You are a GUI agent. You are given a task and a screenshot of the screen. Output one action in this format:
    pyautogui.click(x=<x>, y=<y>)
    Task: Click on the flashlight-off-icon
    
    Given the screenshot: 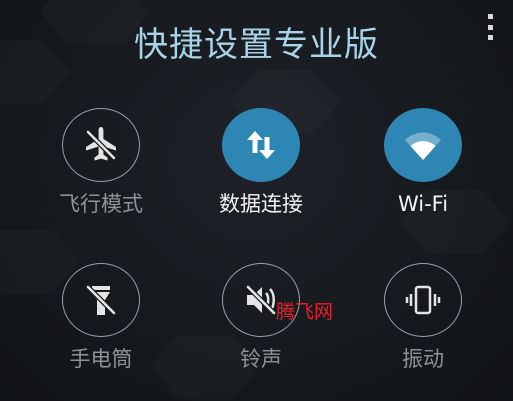 What is the action you would take?
    pyautogui.click(x=101, y=300)
    